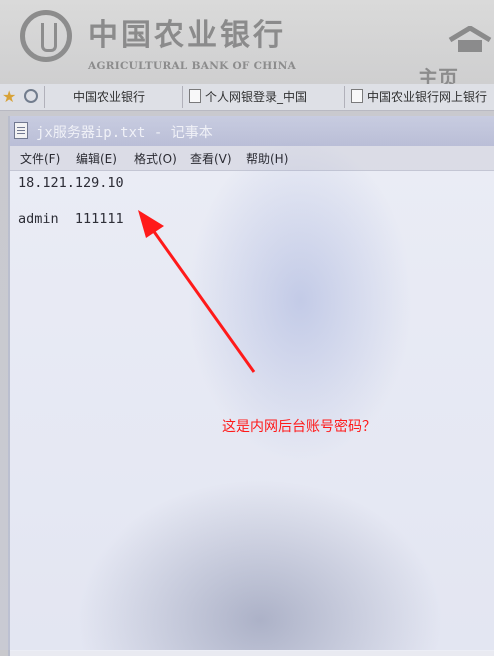 This screenshot has width=494, height=656. What do you see at coordinates (211, 158) in the screenshot?
I see `menu-view: 查看(V)` at bounding box center [211, 158].